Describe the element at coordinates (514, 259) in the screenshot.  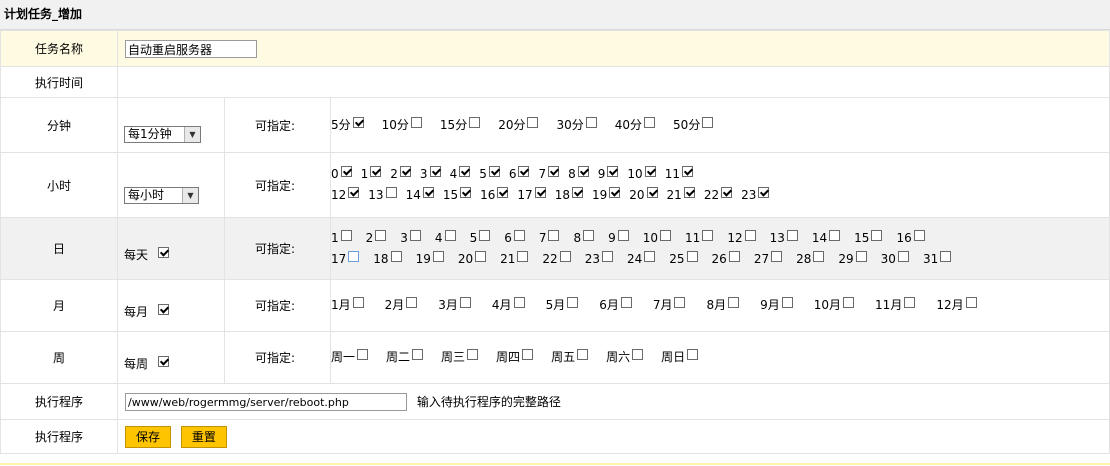
I see `day-option: 21` at that location.